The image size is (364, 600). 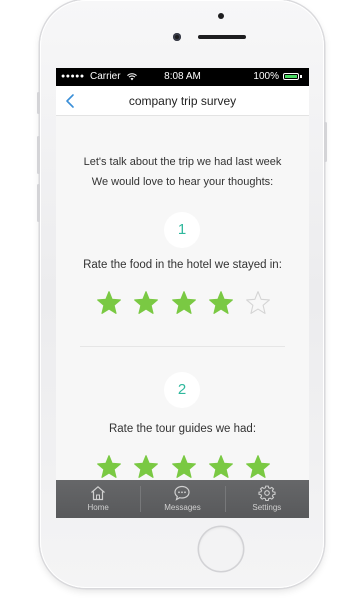 I want to click on question-text: Rate the tour guides we had:, so click(x=182, y=429).